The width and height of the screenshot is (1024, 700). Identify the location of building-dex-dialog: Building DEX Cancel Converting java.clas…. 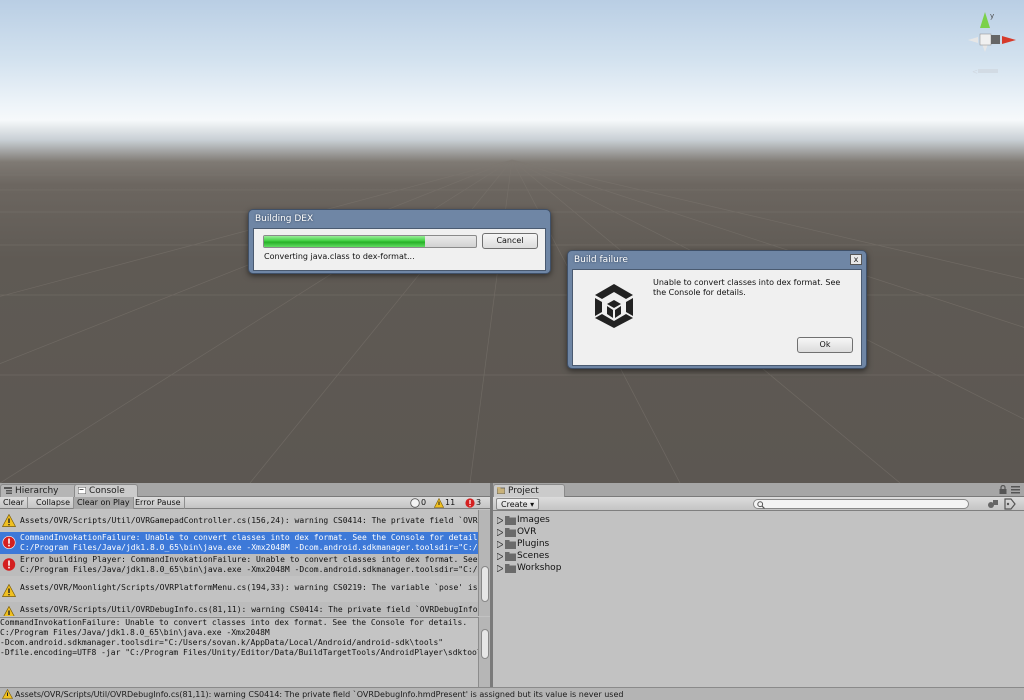
(399, 241).